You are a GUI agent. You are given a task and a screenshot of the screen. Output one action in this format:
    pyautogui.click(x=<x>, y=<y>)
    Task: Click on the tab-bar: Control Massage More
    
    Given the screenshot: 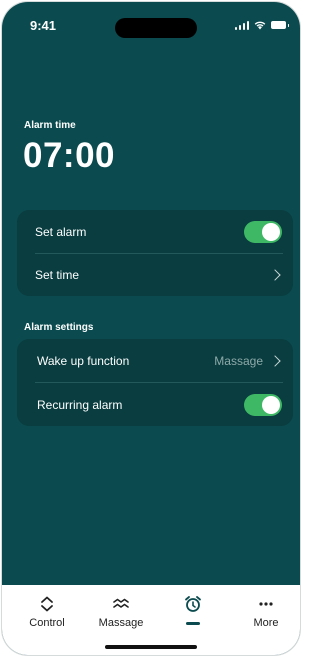 What is the action you would take?
    pyautogui.click(x=151, y=620)
    